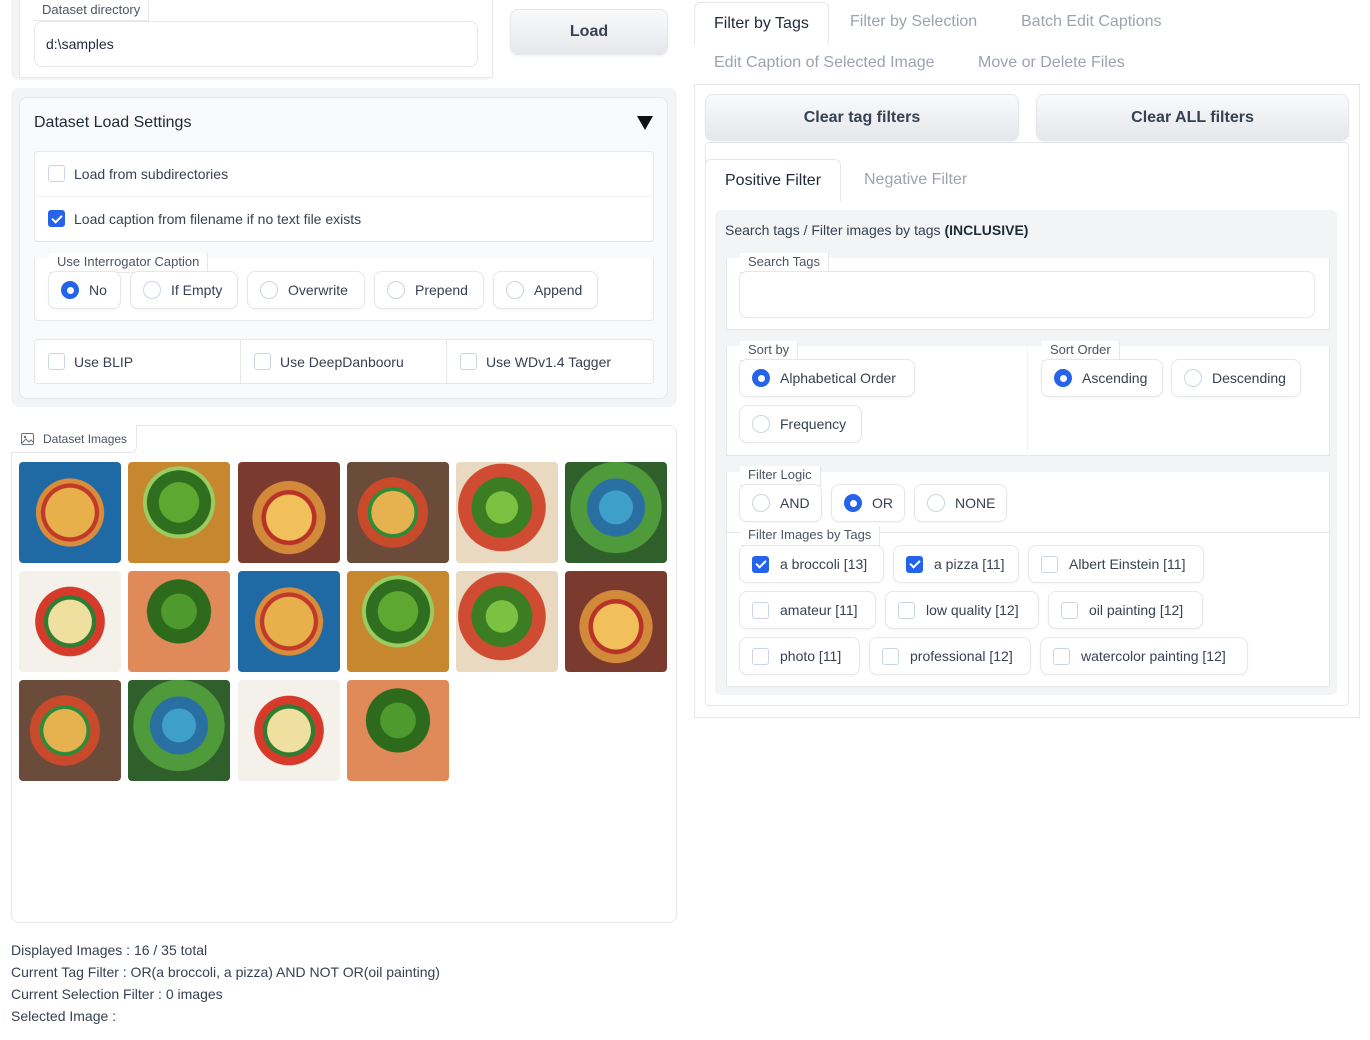 This screenshot has height=1040, width=1370. I want to click on sort-order-option-label: Ascending, so click(1115, 378).